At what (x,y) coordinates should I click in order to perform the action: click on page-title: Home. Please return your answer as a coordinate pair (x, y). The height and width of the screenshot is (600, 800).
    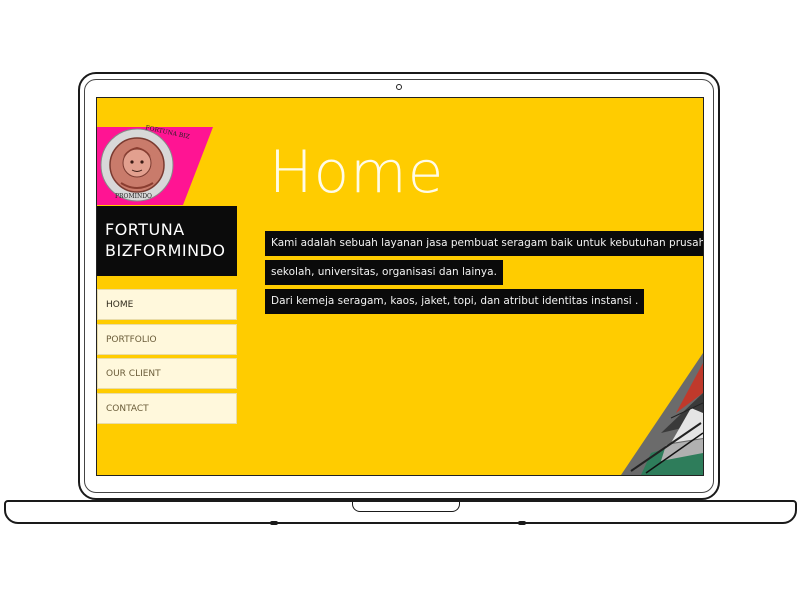
    Looking at the image, I should click on (357, 172).